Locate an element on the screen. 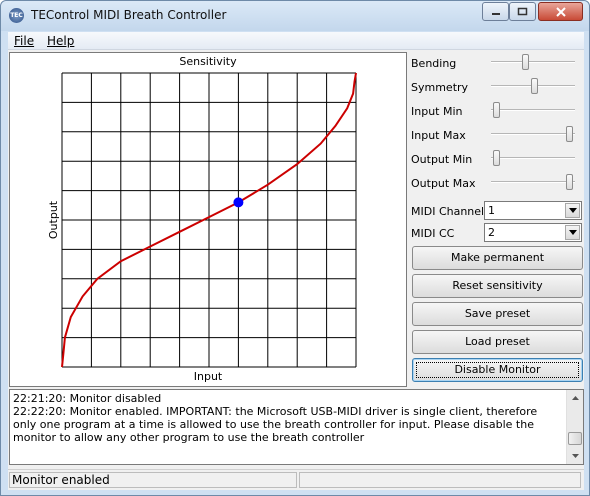  minimize-icon is located at coordinates (495, 13).